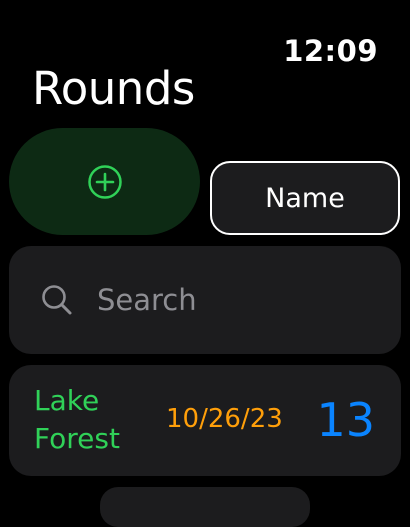  Describe the element at coordinates (205, 507) in the screenshot. I see `list-more-indicator` at that location.